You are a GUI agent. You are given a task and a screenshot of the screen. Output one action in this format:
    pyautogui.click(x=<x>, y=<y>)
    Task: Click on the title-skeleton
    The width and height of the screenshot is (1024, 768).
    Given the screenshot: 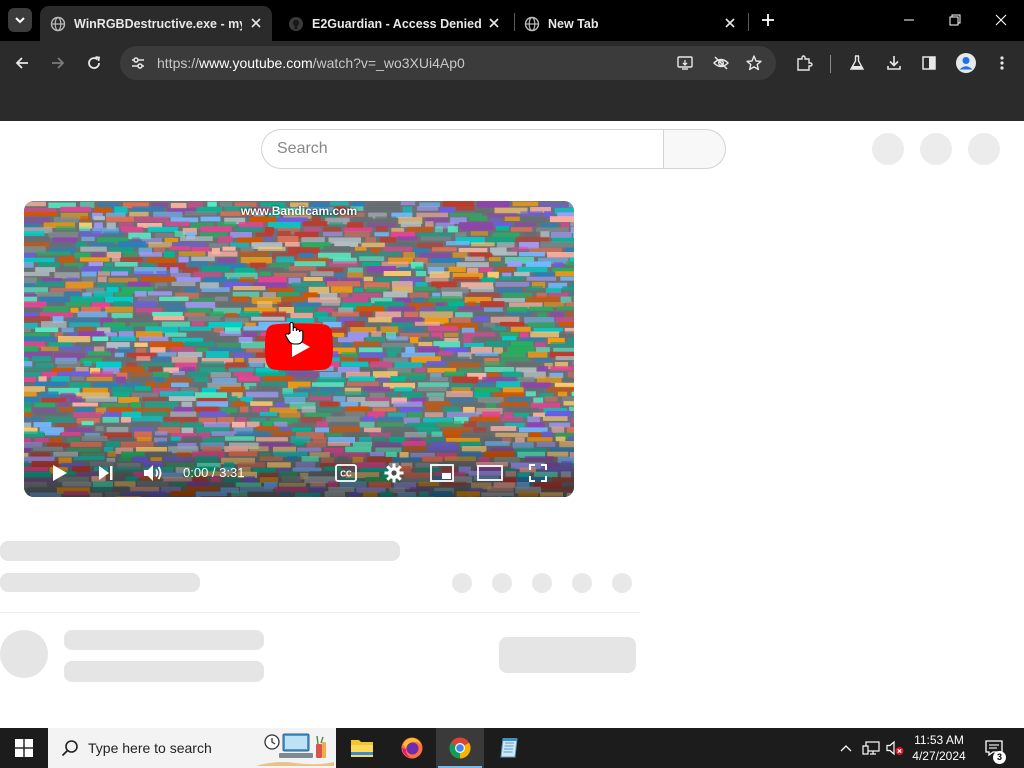 What is the action you would take?
    pyautogui.click(x=200, y=551)
    